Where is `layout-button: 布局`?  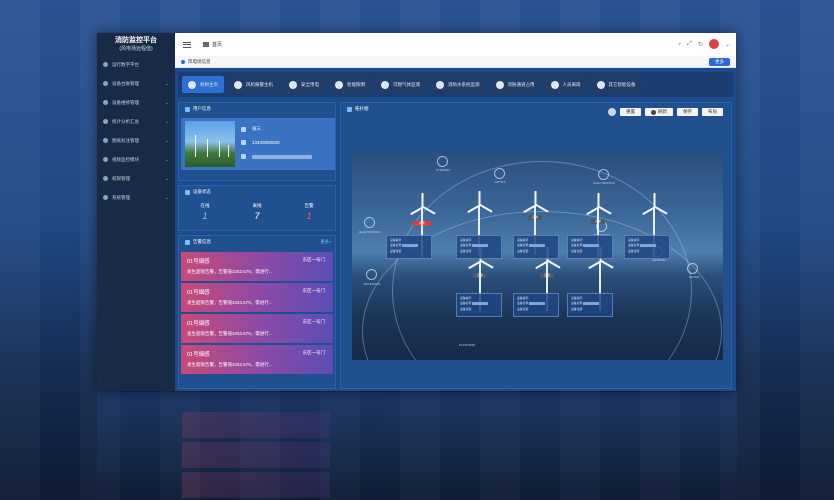 layout-button: 布局 is located at coordinates (712, 112).